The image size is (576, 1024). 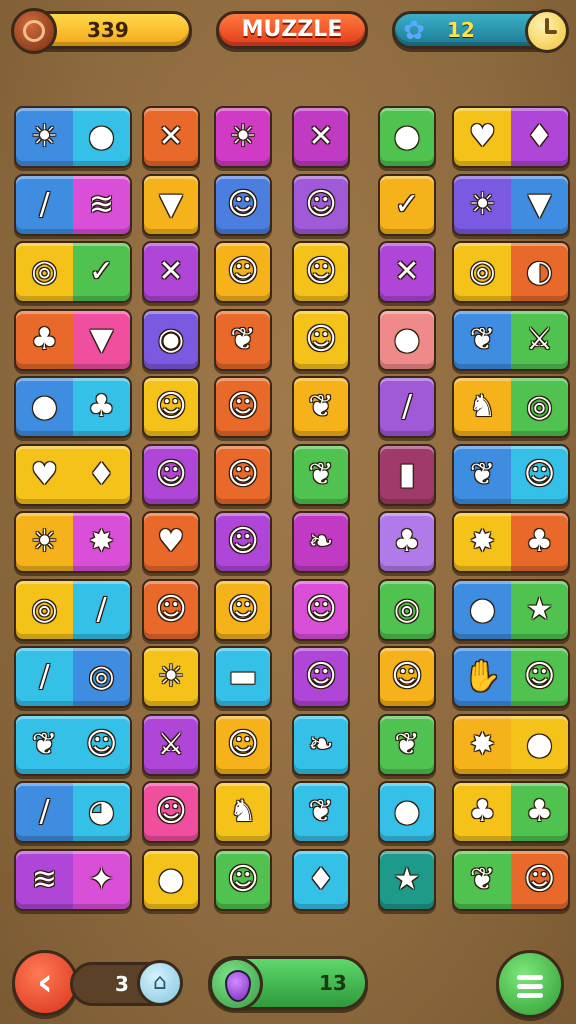 I want to click on board-tile: ● ★, so click(x=511, y=609).